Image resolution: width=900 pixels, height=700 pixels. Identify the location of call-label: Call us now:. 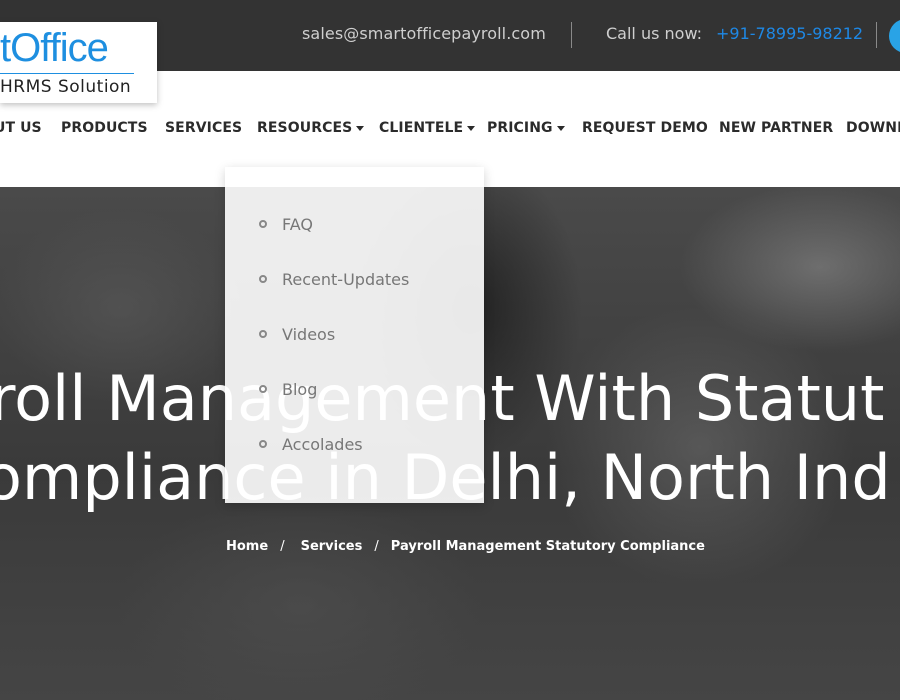
(654, 33).